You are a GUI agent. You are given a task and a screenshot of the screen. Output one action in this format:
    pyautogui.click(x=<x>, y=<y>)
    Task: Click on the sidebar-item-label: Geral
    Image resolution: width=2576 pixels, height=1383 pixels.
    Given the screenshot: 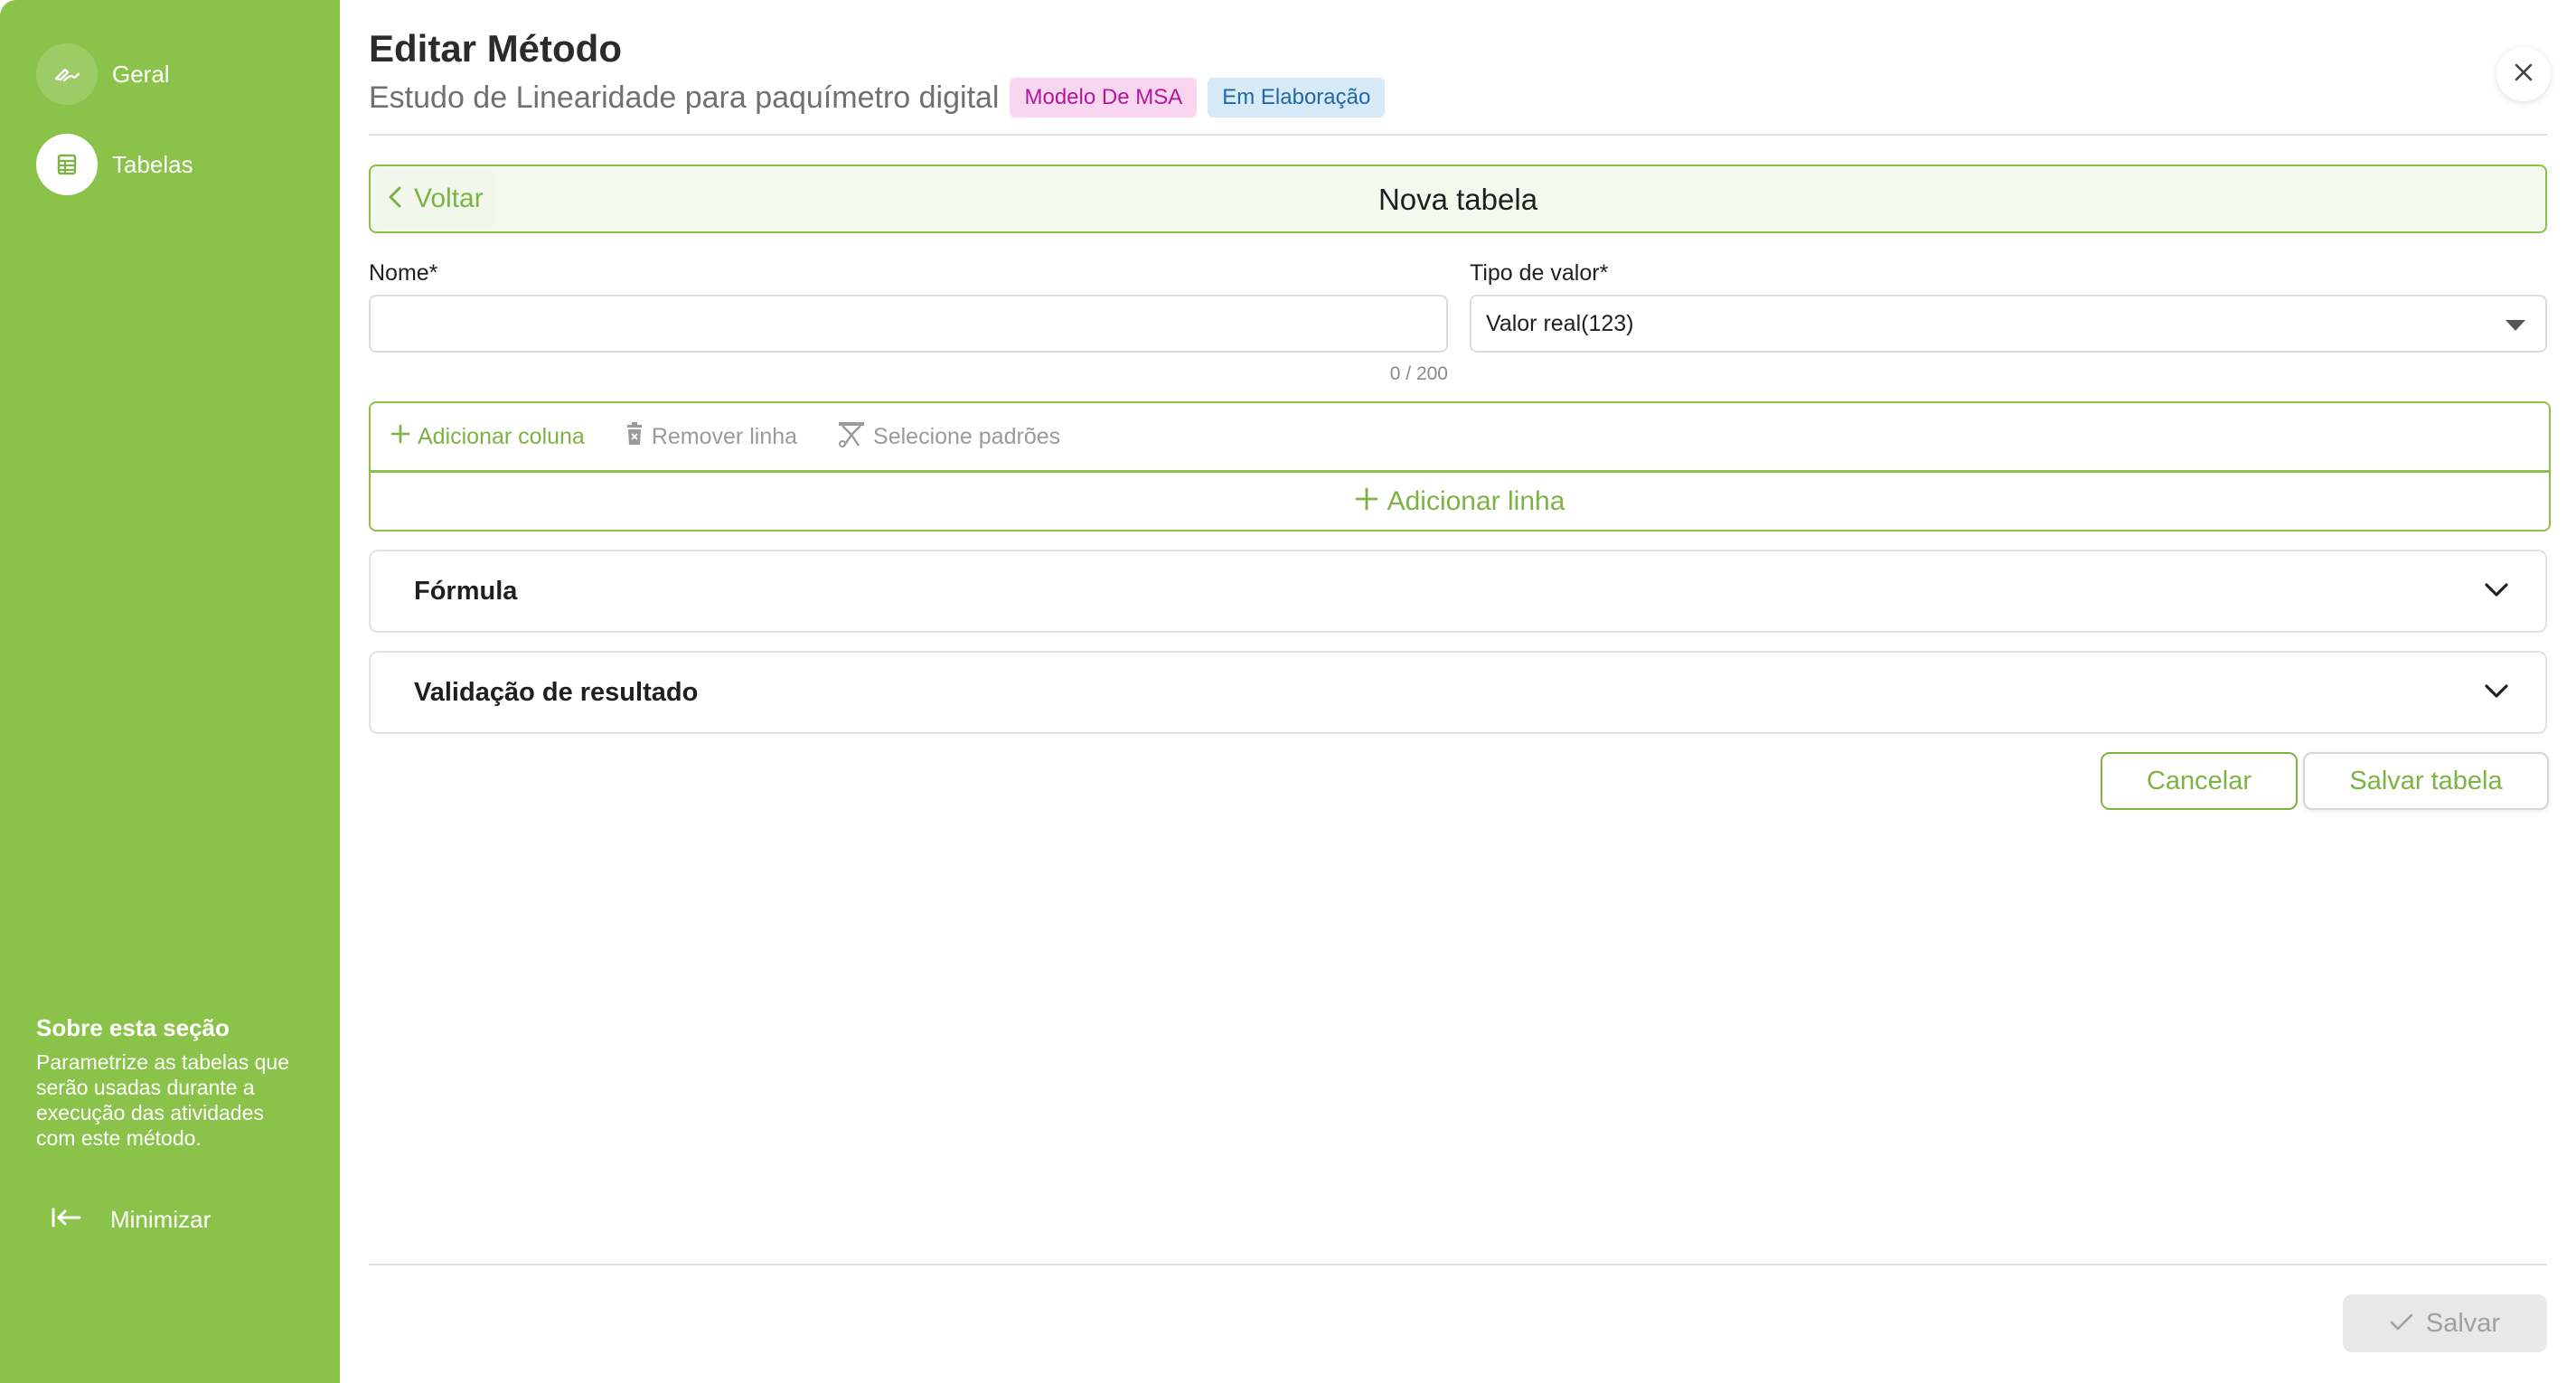 What is the action you would take?
    pyautogui.click(x=141, y=74)
    